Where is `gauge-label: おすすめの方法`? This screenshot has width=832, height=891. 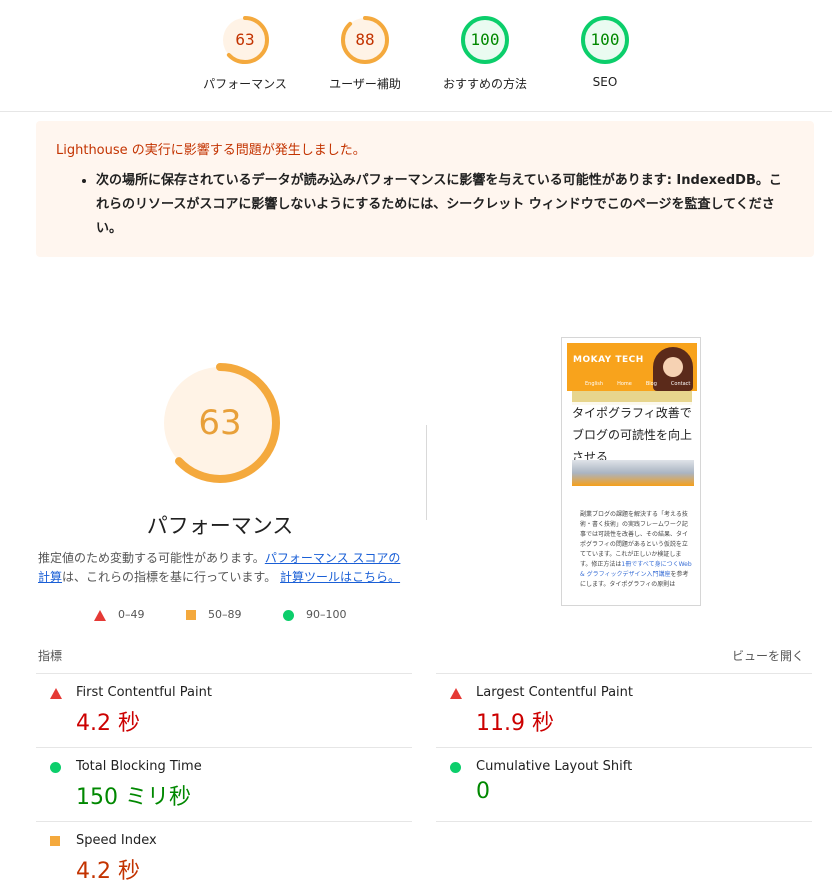 gauge-label: おすすめの方法 is located at coordinates (484, 84).